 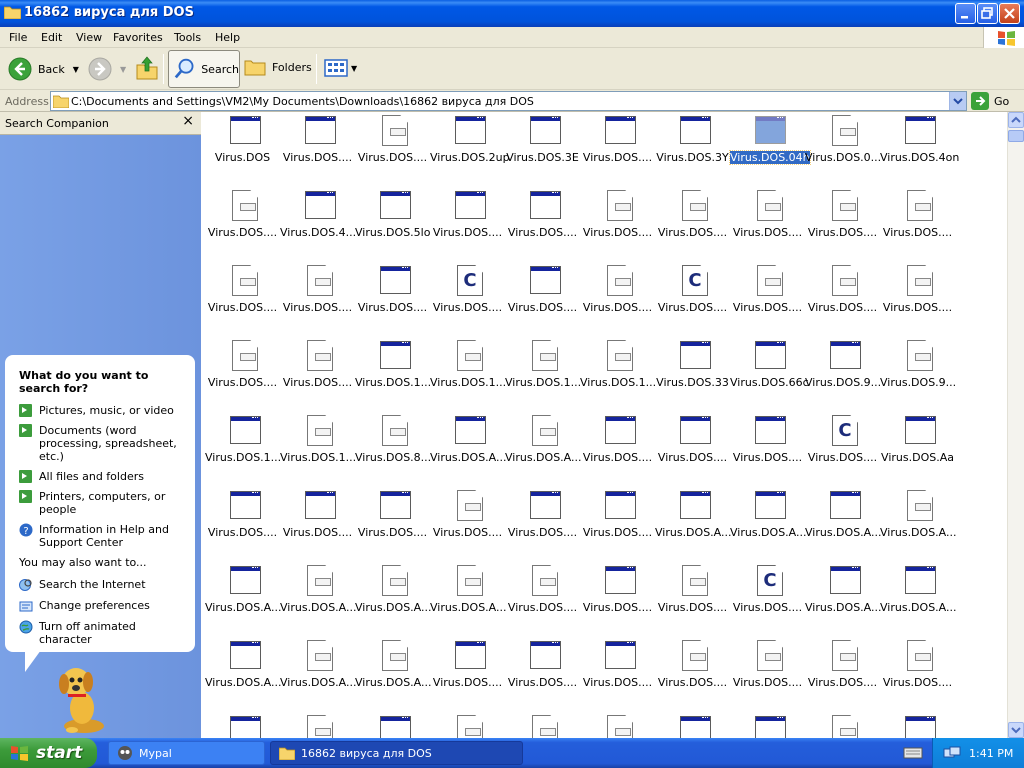 I want to click on file-item: Virus.DOS.33, so click(x=692, y=374).